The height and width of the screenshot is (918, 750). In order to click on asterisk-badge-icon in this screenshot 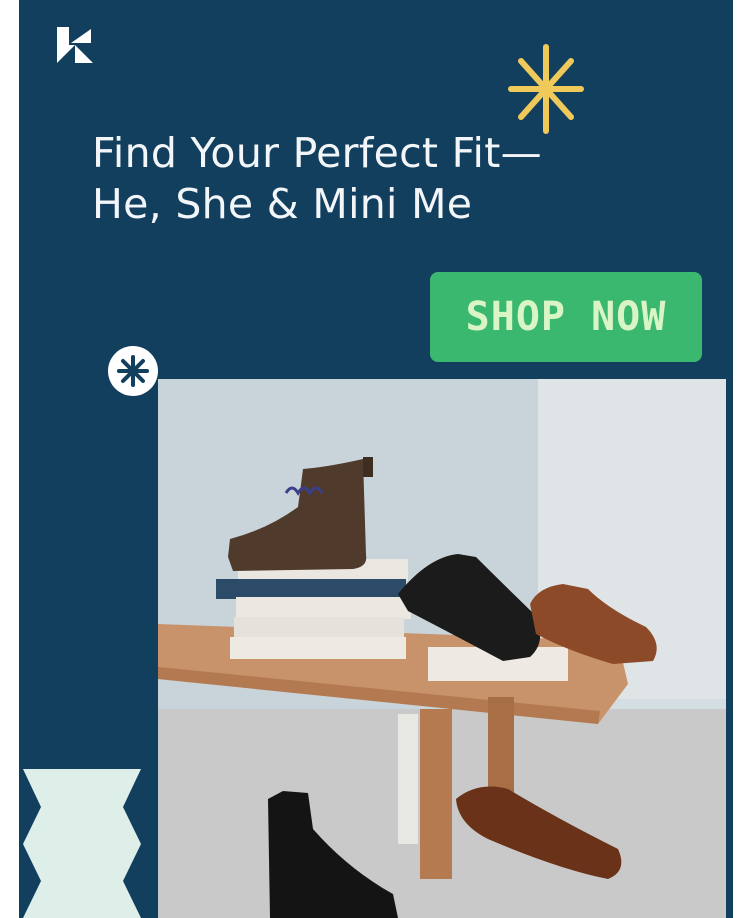, I will do `click(133, 371)`.